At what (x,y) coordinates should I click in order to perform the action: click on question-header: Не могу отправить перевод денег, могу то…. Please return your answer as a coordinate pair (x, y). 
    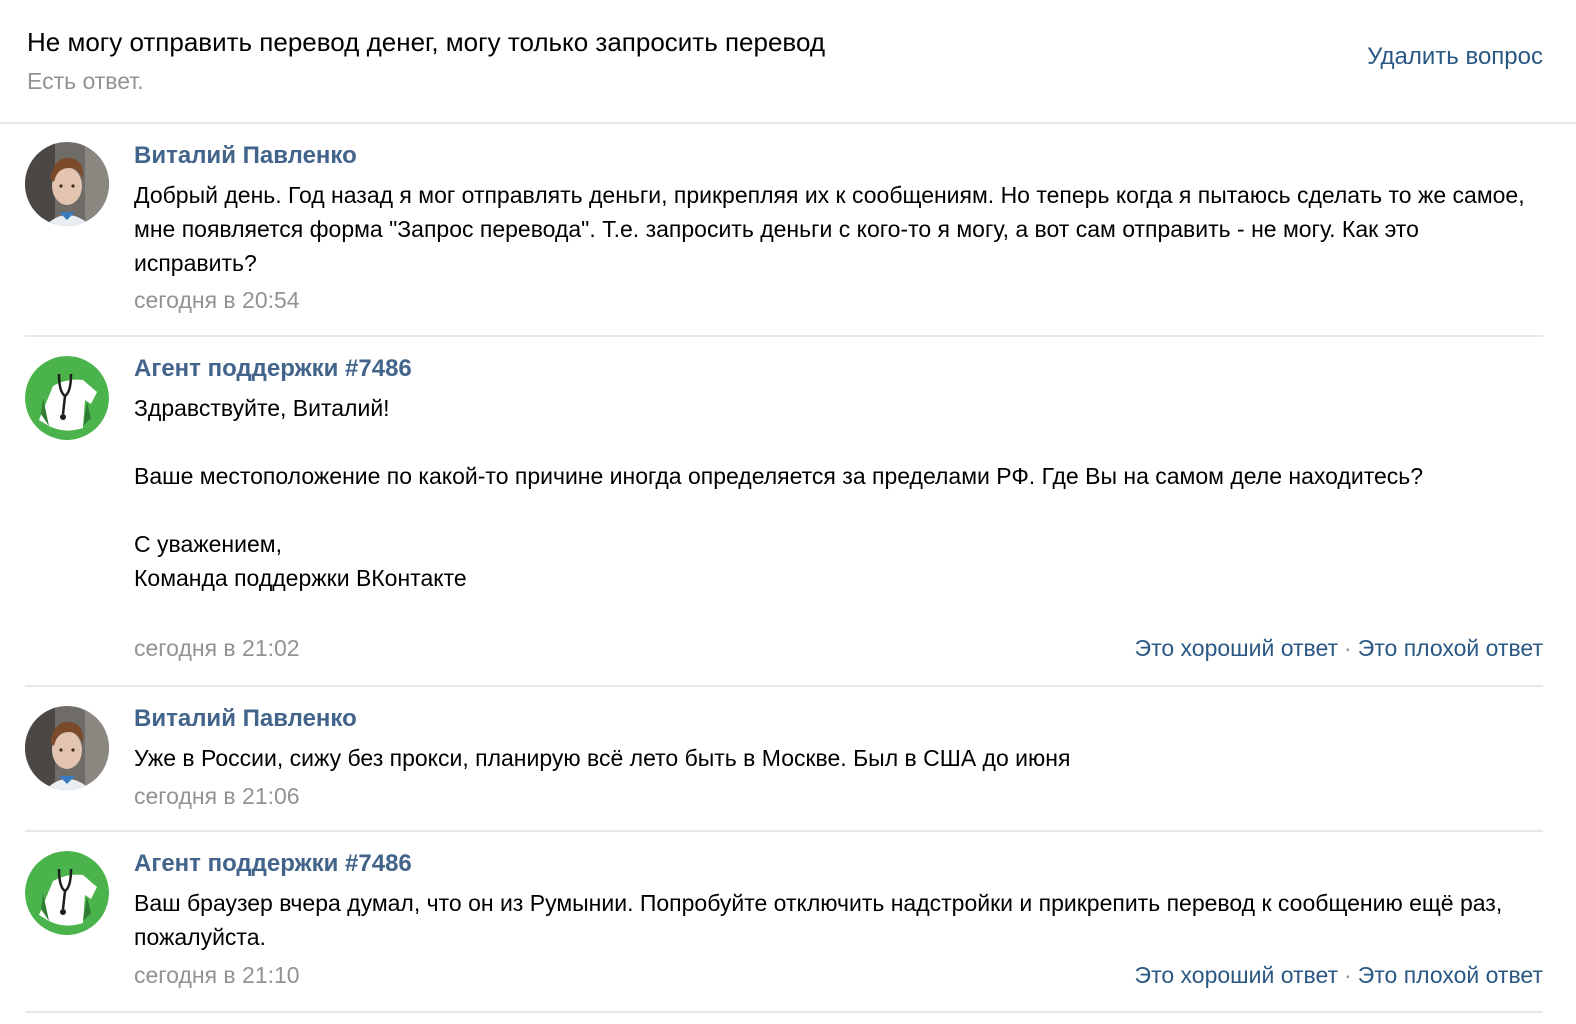
    Looking at the image, I should click on (788, 62).